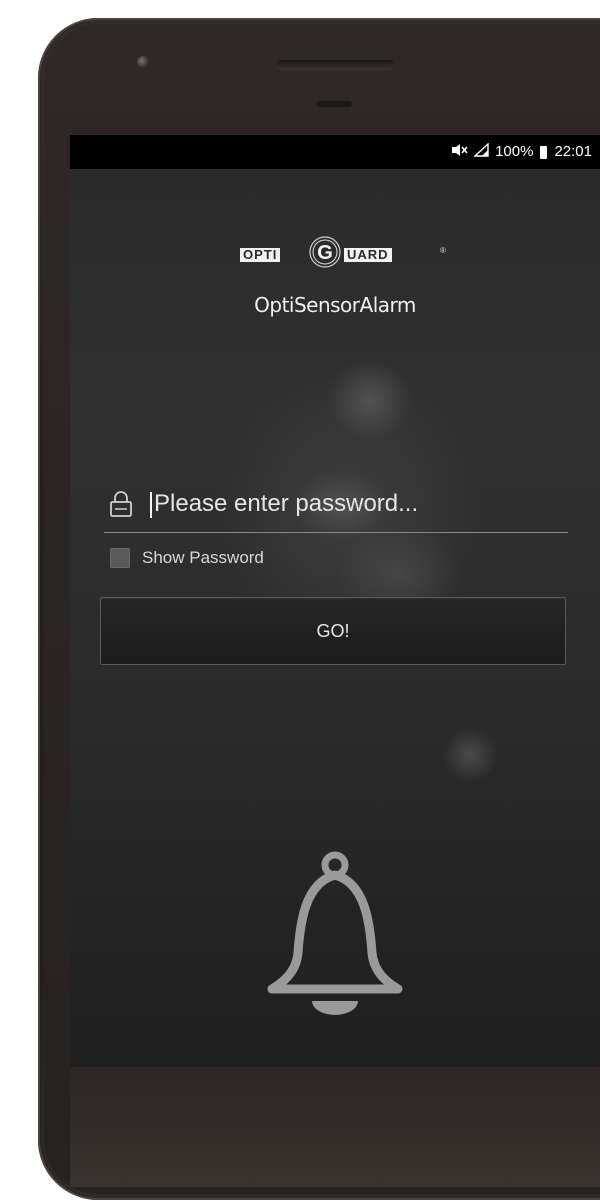 Image resolution: width=600 pixels, height=1202 pixels. What do you see at coordinates (335, 152) in the screenshot?
I see `status-bar: 100% 22:01` at bounding box center [335, 152].